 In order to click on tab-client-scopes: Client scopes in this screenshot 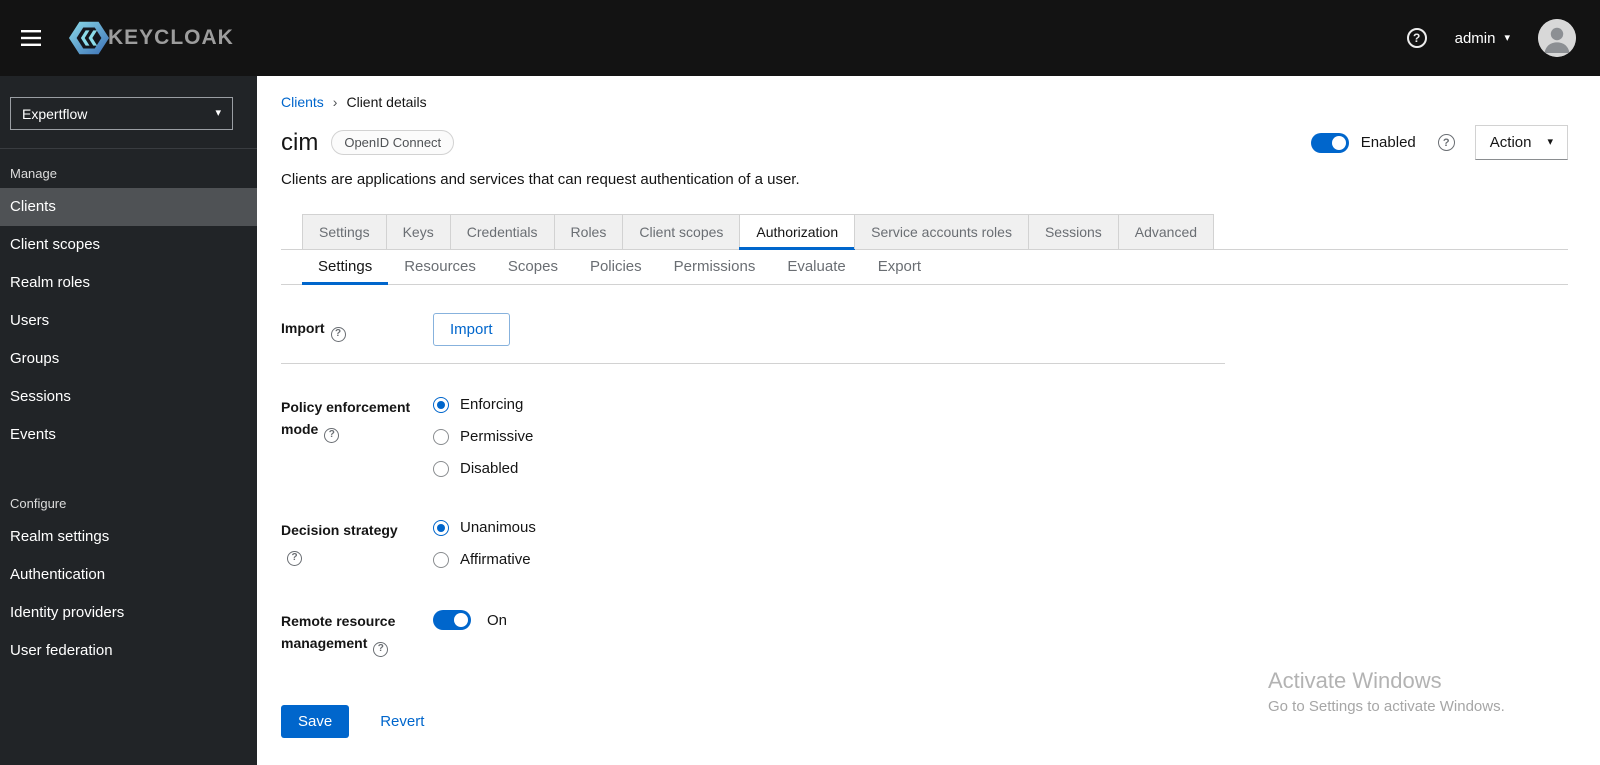, I will do `click(681, 231)`.